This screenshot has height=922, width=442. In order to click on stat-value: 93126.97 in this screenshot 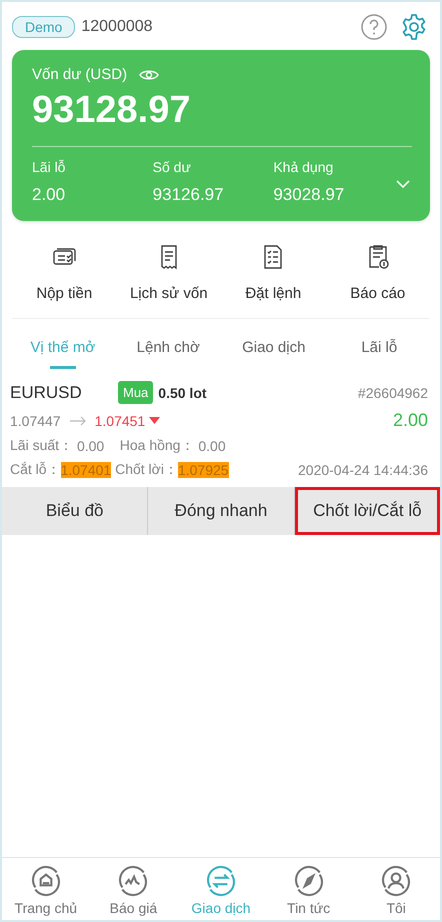, I will do `click(188, 195)`.